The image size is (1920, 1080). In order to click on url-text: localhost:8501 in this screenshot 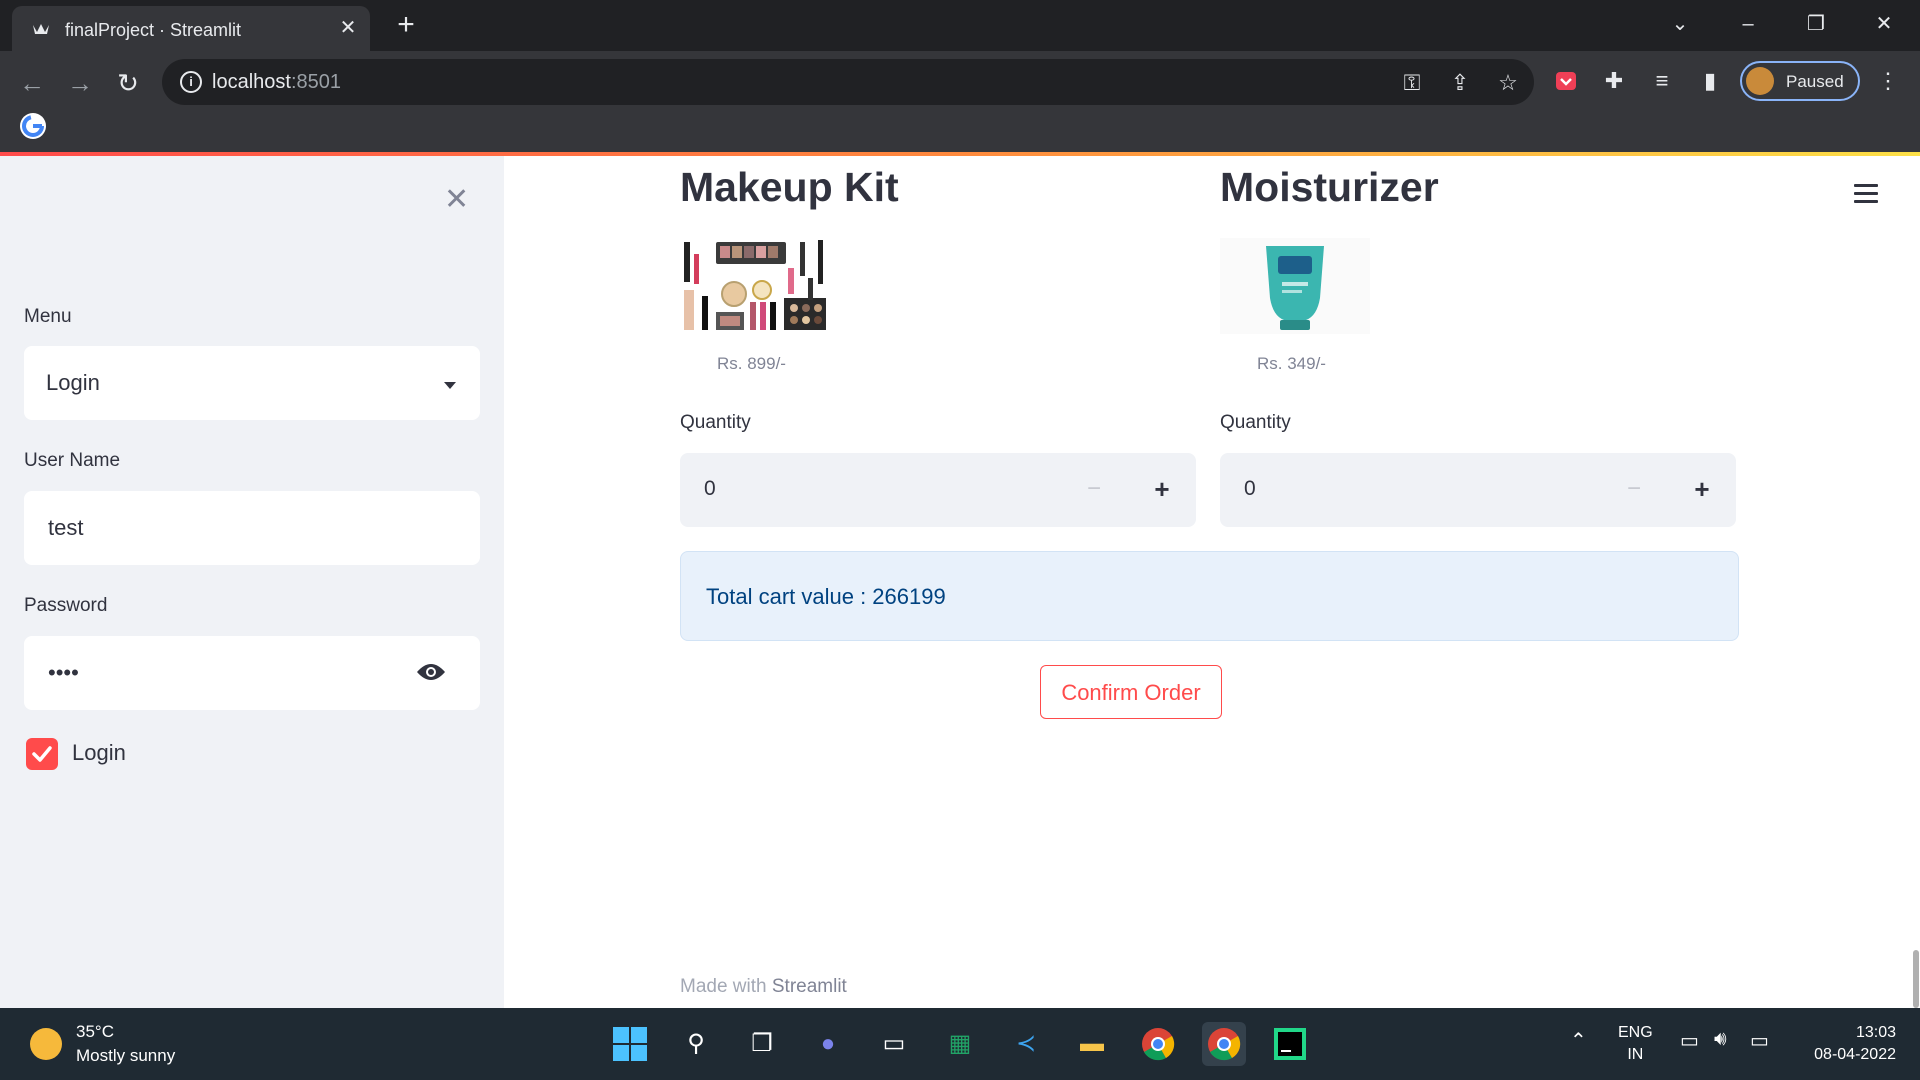, I will do `click(276, 82)`.